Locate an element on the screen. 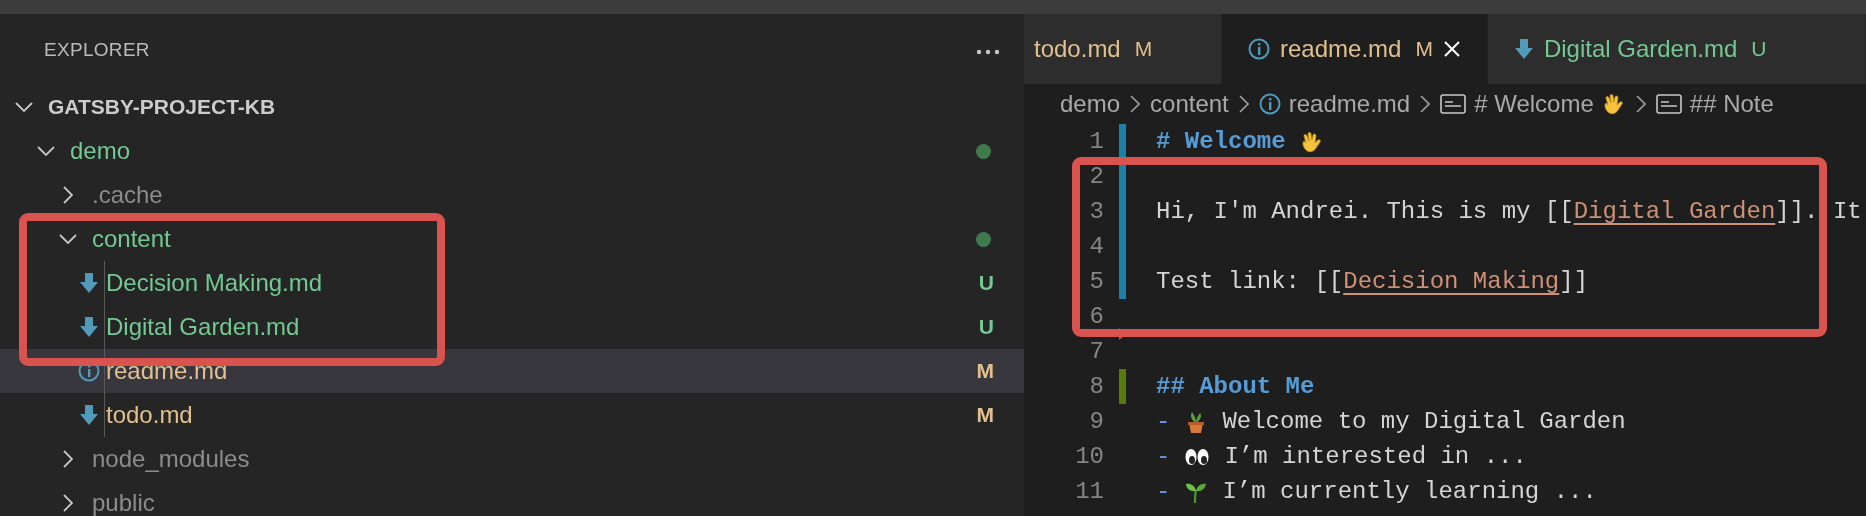  file-tree-item: todo.md M is located at coordinates (512, 415).